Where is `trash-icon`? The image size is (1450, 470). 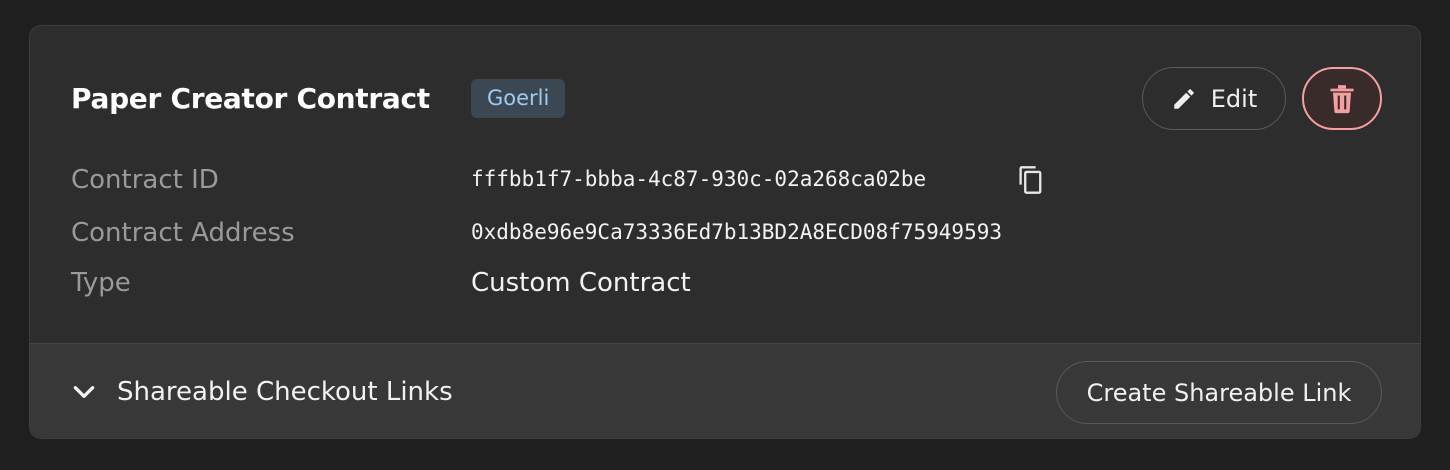 trash-icon is located at coordinates (1342, 98).